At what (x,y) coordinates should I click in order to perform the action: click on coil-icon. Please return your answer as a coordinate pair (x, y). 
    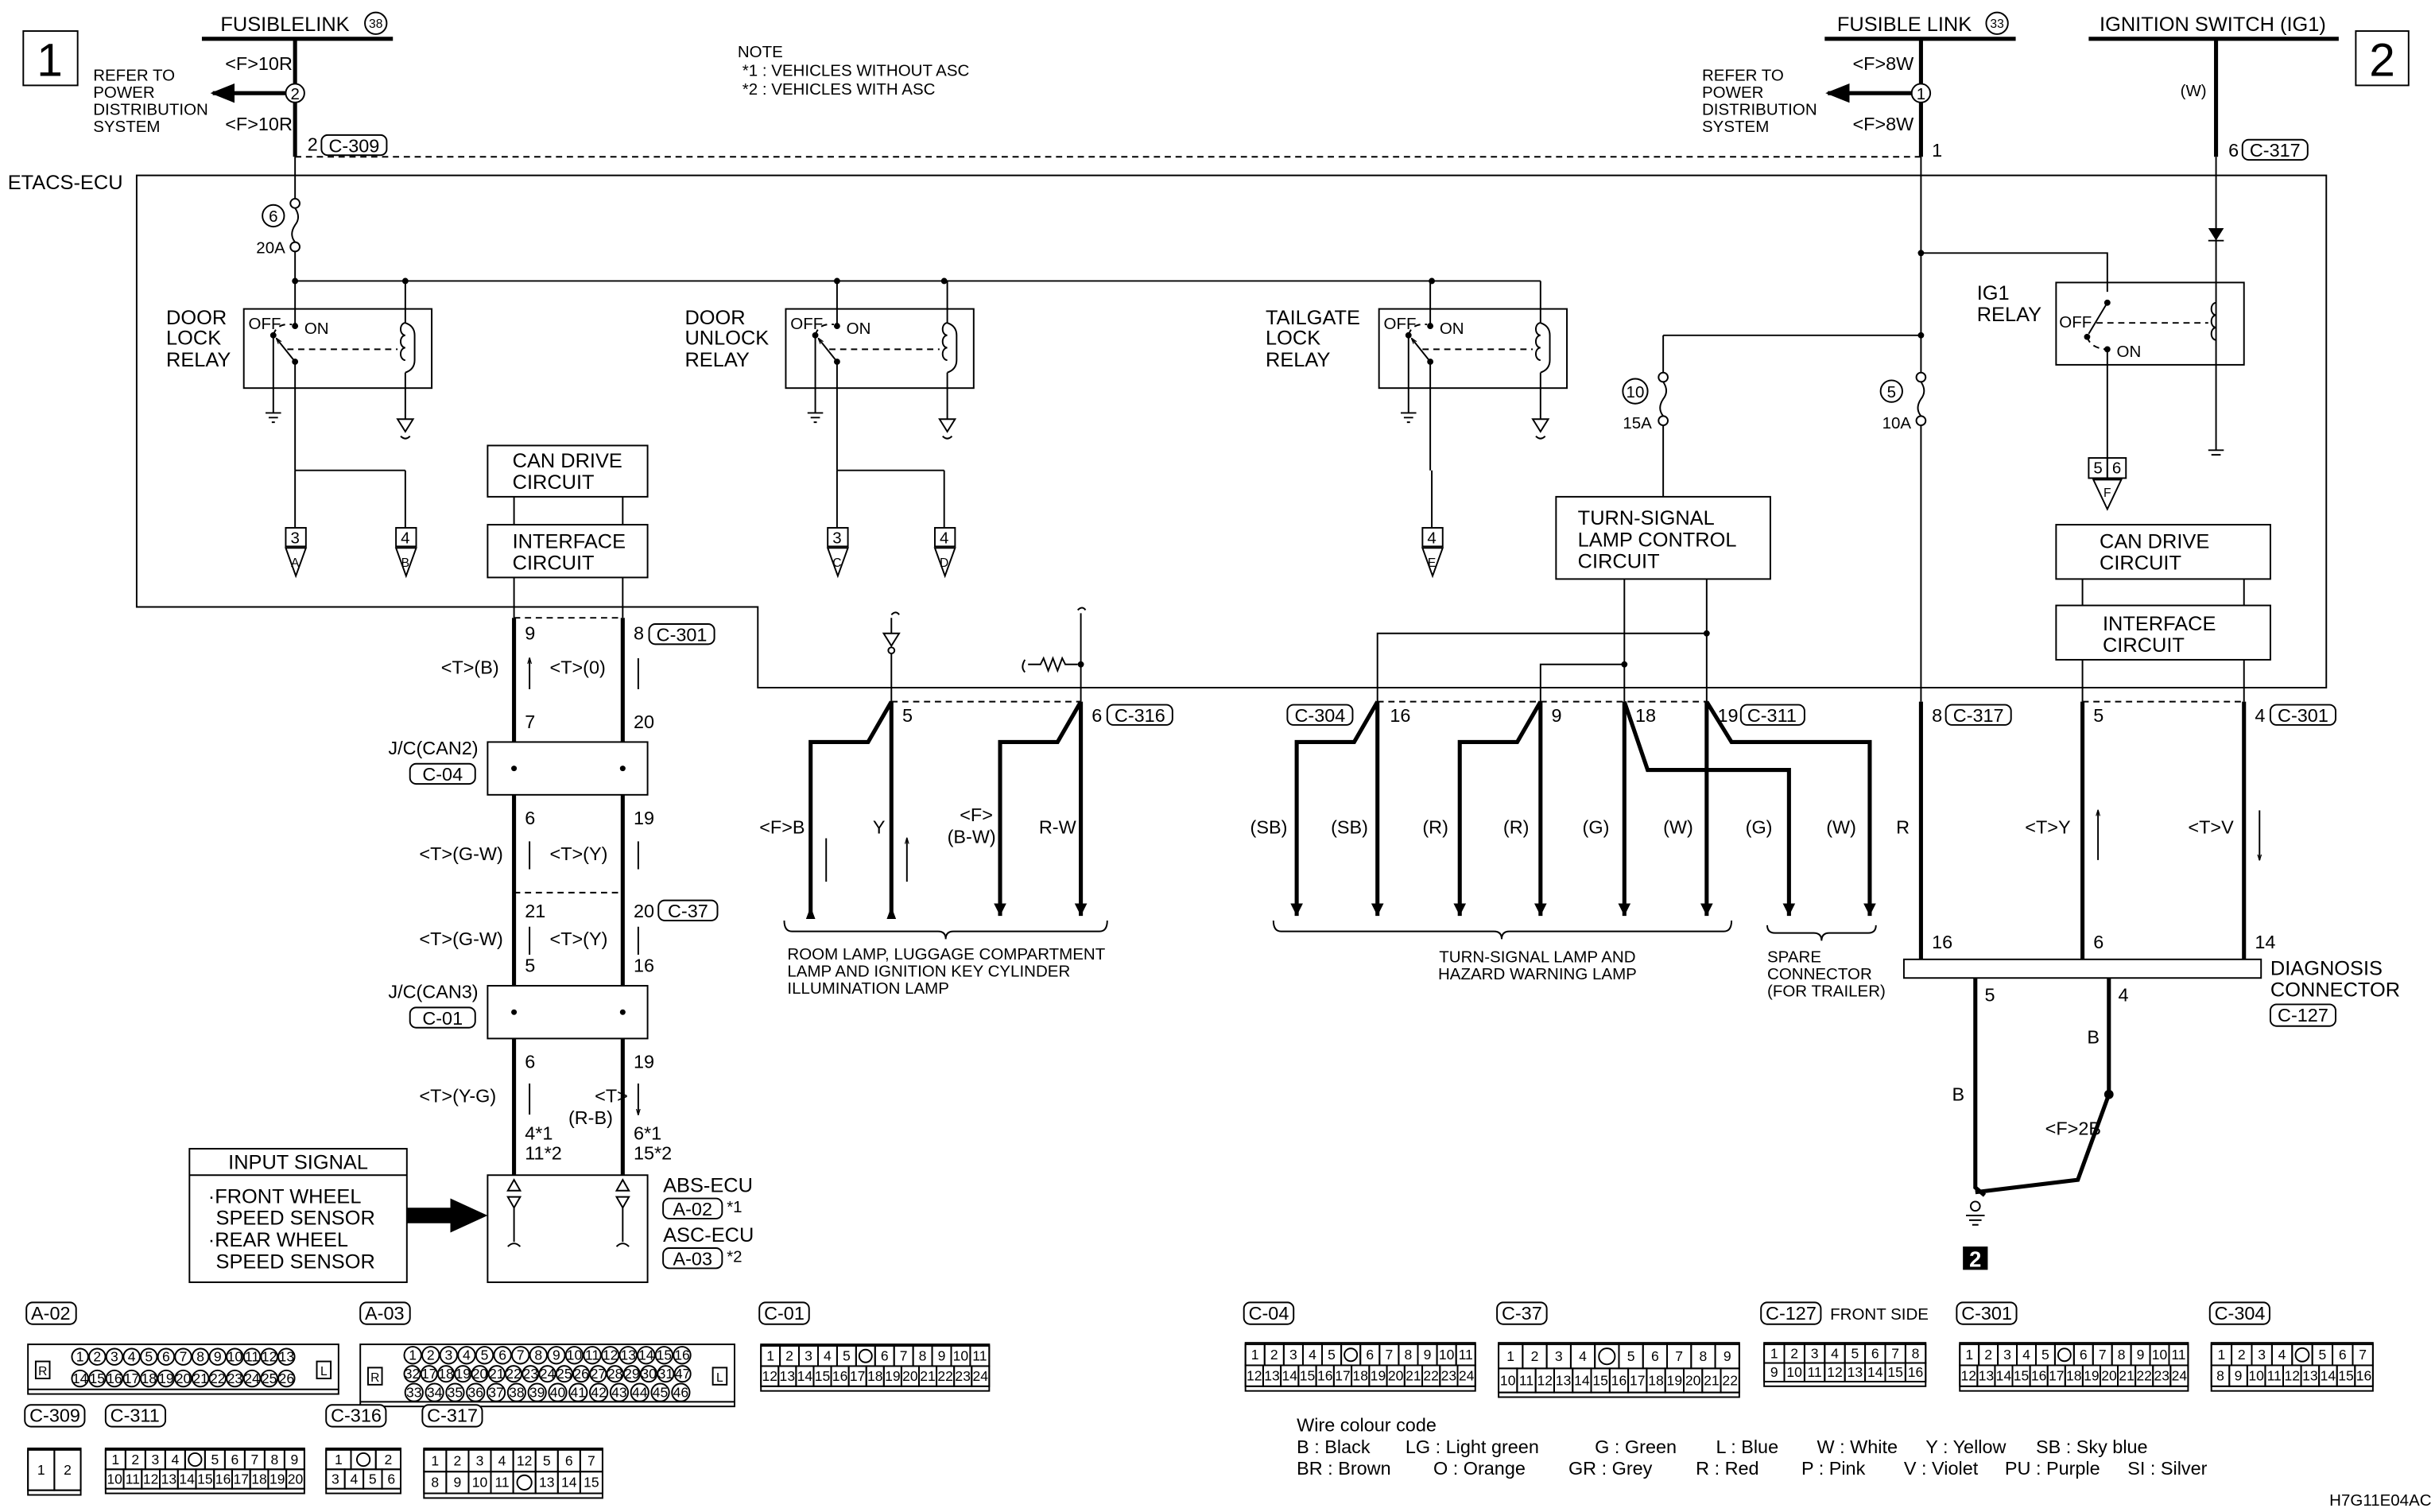
    Looking at the image, I should click on (403, 342).